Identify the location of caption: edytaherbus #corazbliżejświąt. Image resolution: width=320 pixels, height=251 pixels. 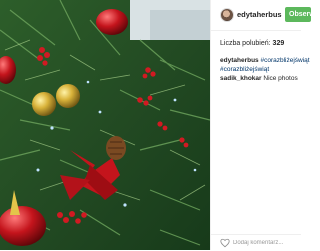
(265, 60).